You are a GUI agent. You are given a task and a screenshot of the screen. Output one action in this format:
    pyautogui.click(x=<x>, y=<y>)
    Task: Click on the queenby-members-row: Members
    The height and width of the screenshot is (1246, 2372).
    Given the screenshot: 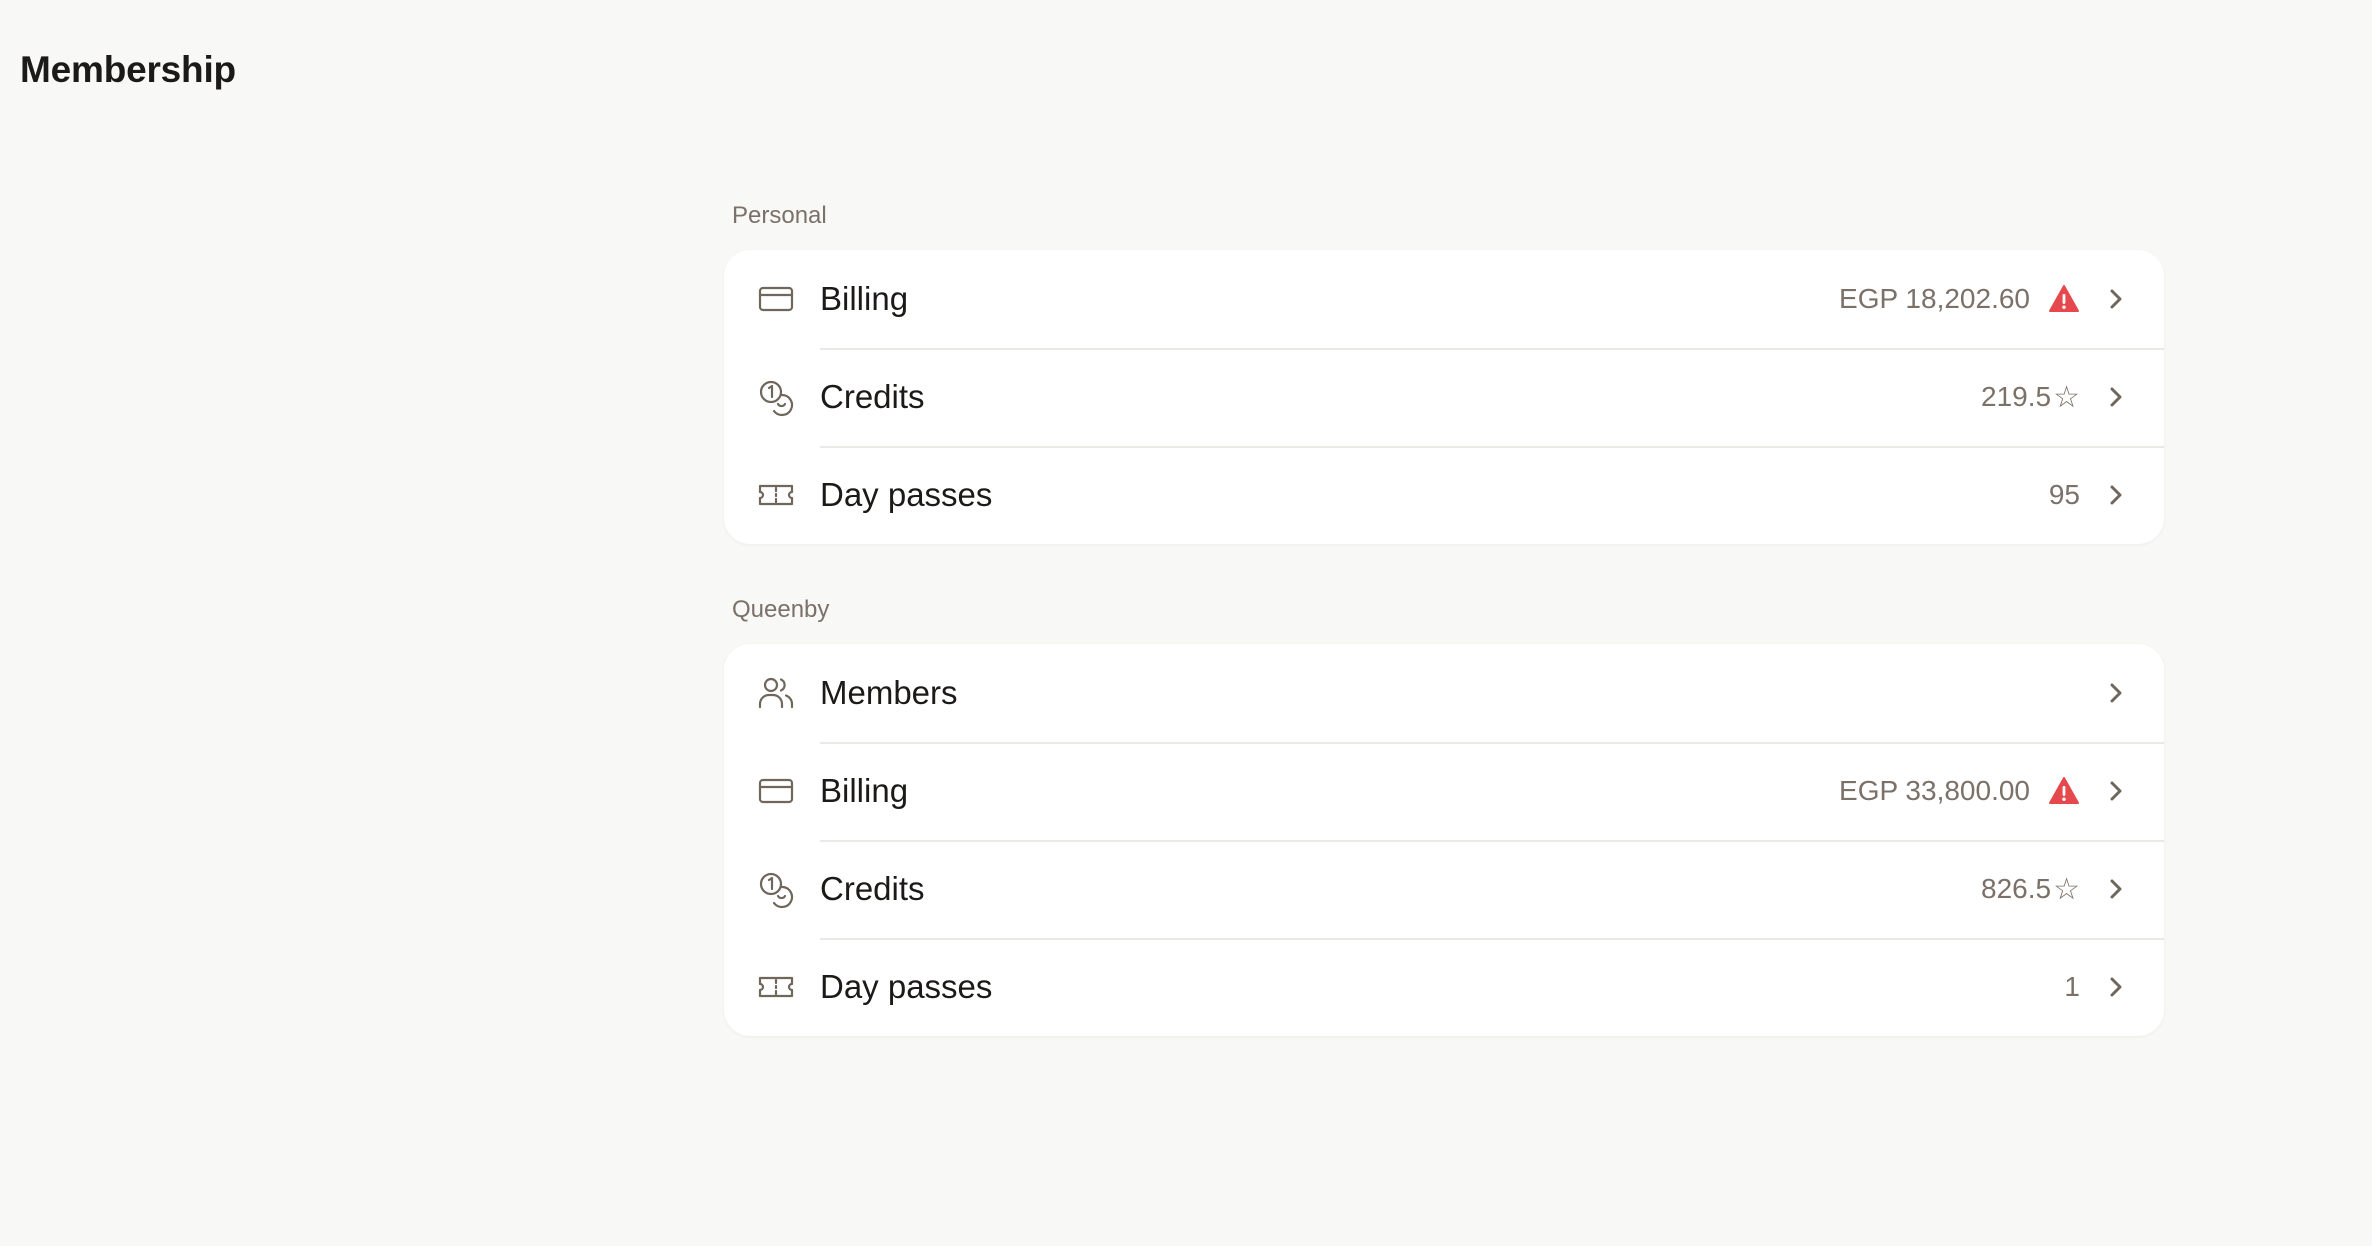 What is the action you would take?
    pyautogui.click(x=1444, y=693)
    